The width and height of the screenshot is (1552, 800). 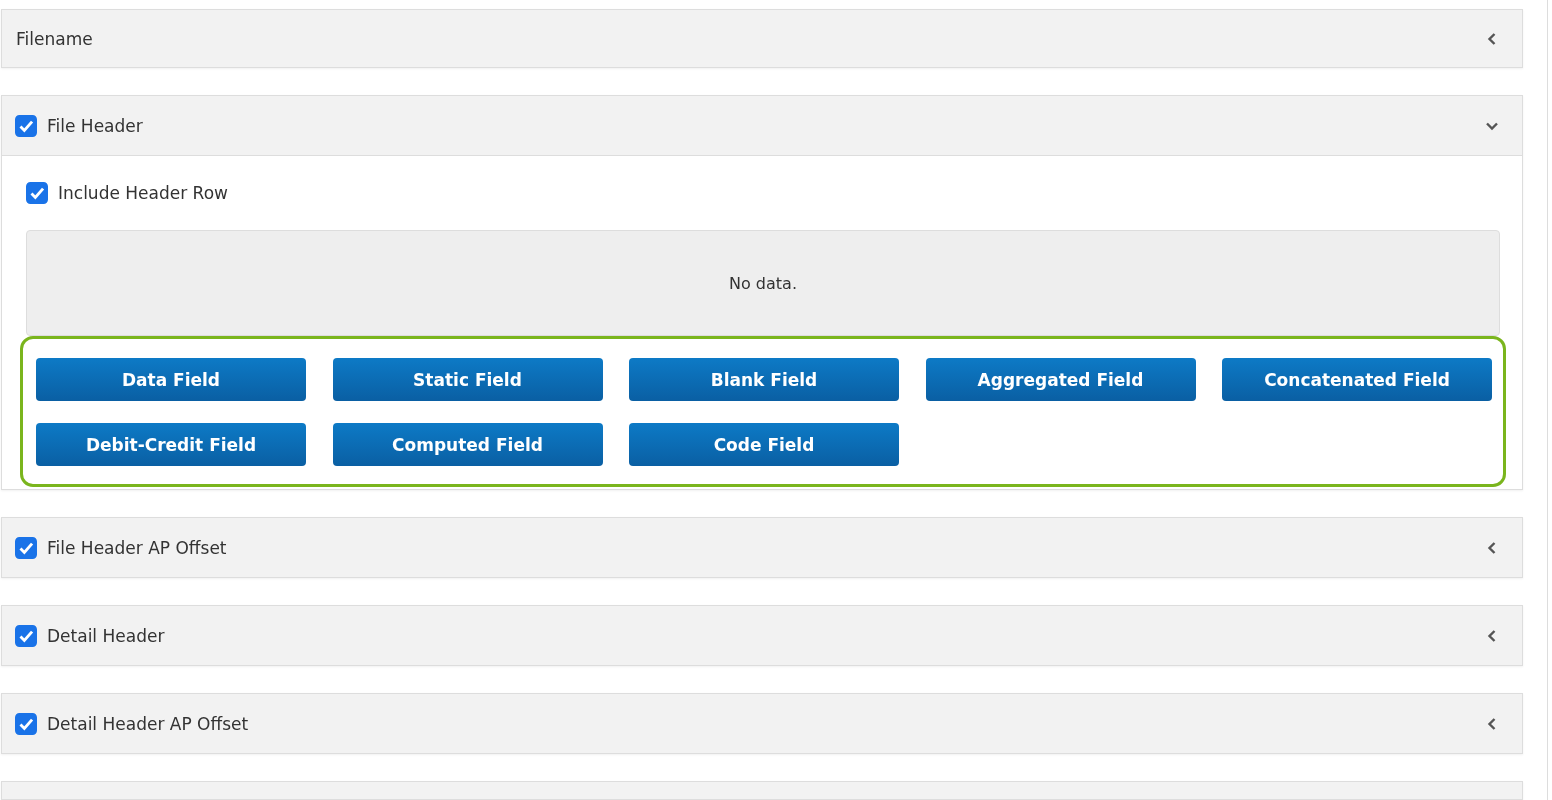 I want to click on section-title: Filename, so click(x=55, y=38).